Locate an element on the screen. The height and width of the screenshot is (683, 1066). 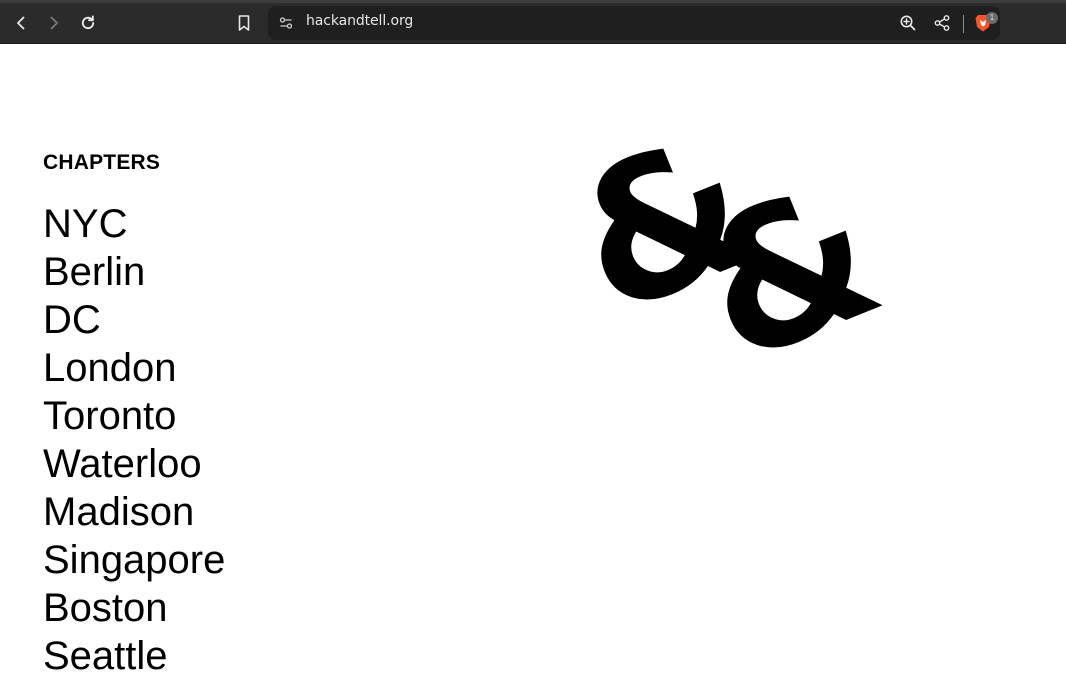
share-icon is located at coordinates (942, 23).